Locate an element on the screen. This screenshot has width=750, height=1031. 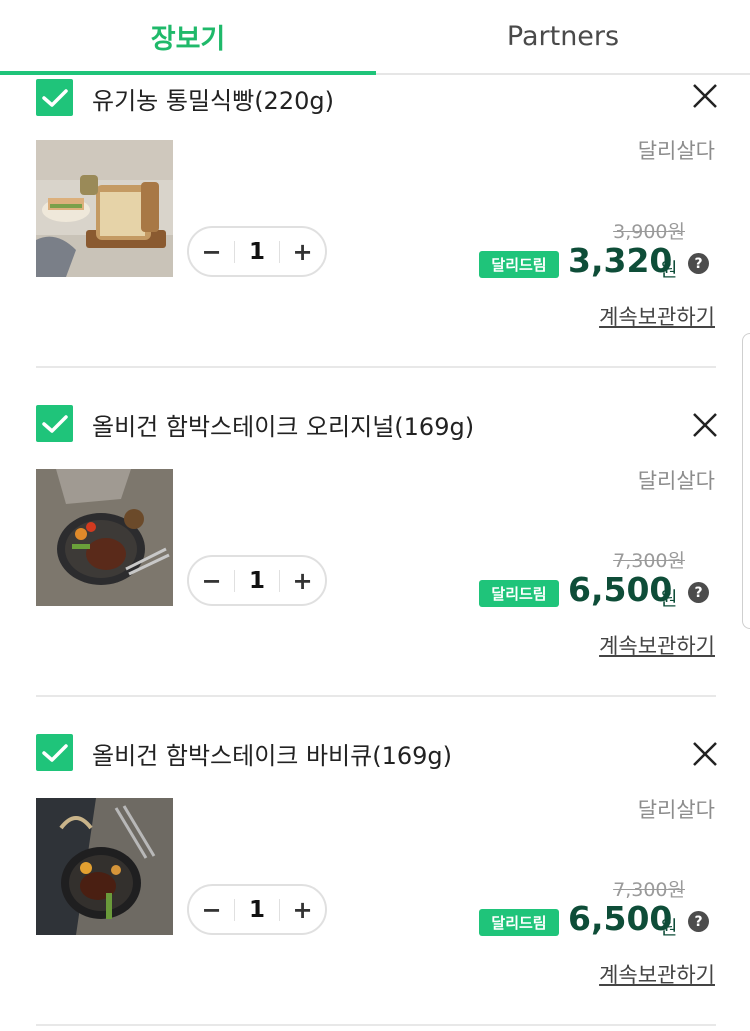
top-tabs: 장보기 Partners is located at coordinates (375, 37).